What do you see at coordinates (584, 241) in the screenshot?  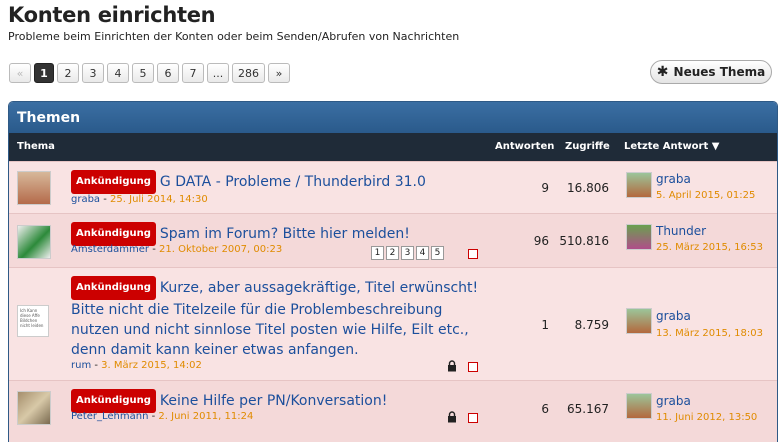 I see `view-count: 510.816` at bounding box center [584, 241].